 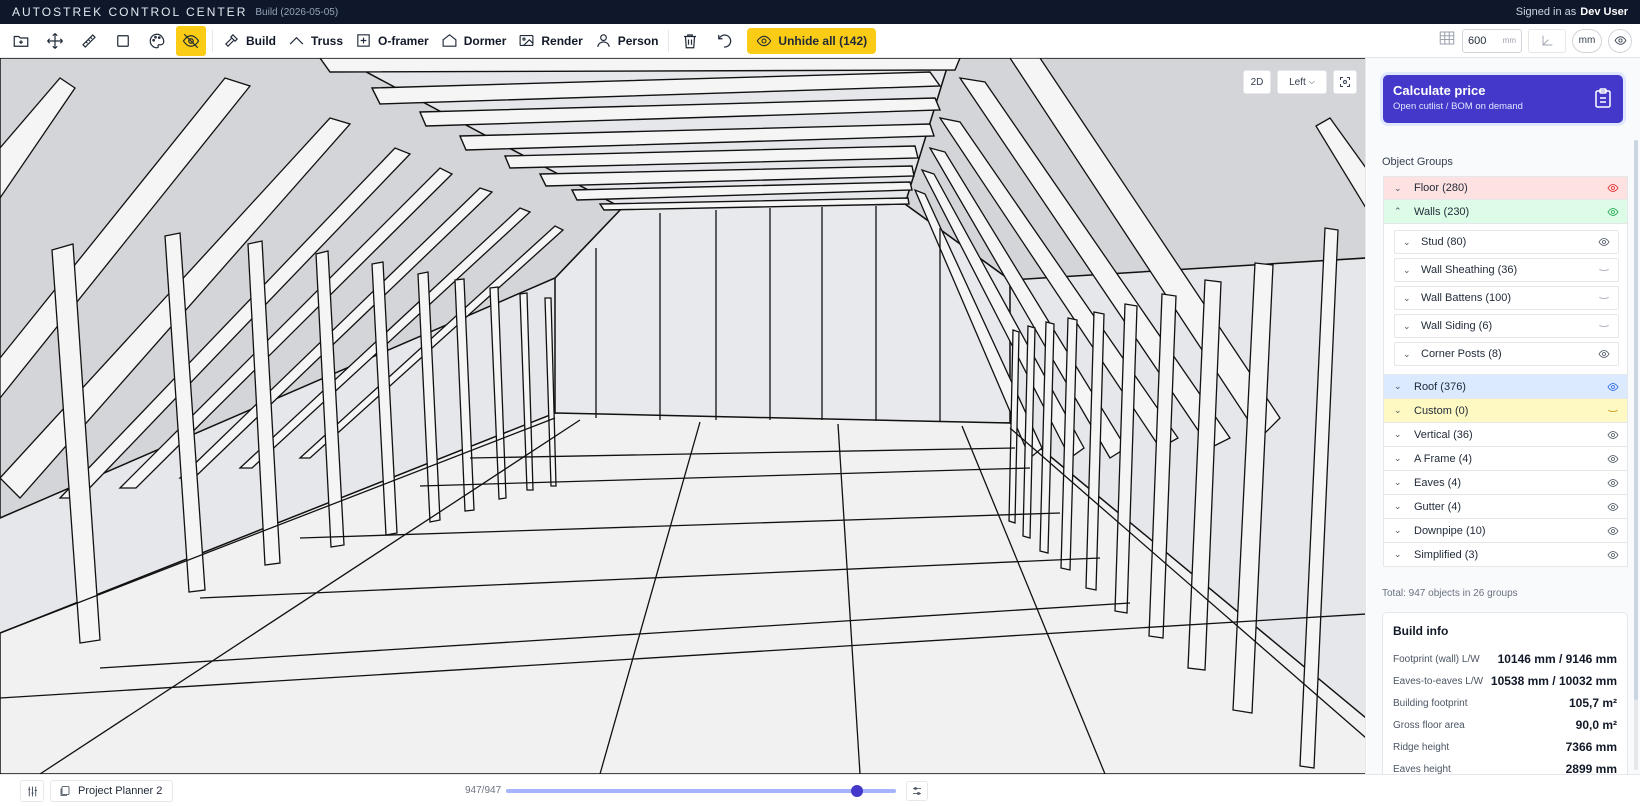 I want to click on person-button: Person, so click(x=627, y=41).